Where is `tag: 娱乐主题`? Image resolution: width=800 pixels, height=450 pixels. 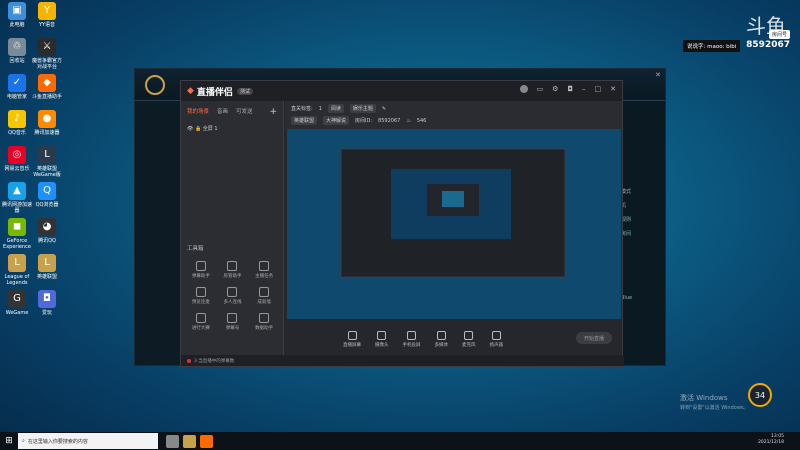
tag: 娱乐主题 is located at coordinates (362, 108).